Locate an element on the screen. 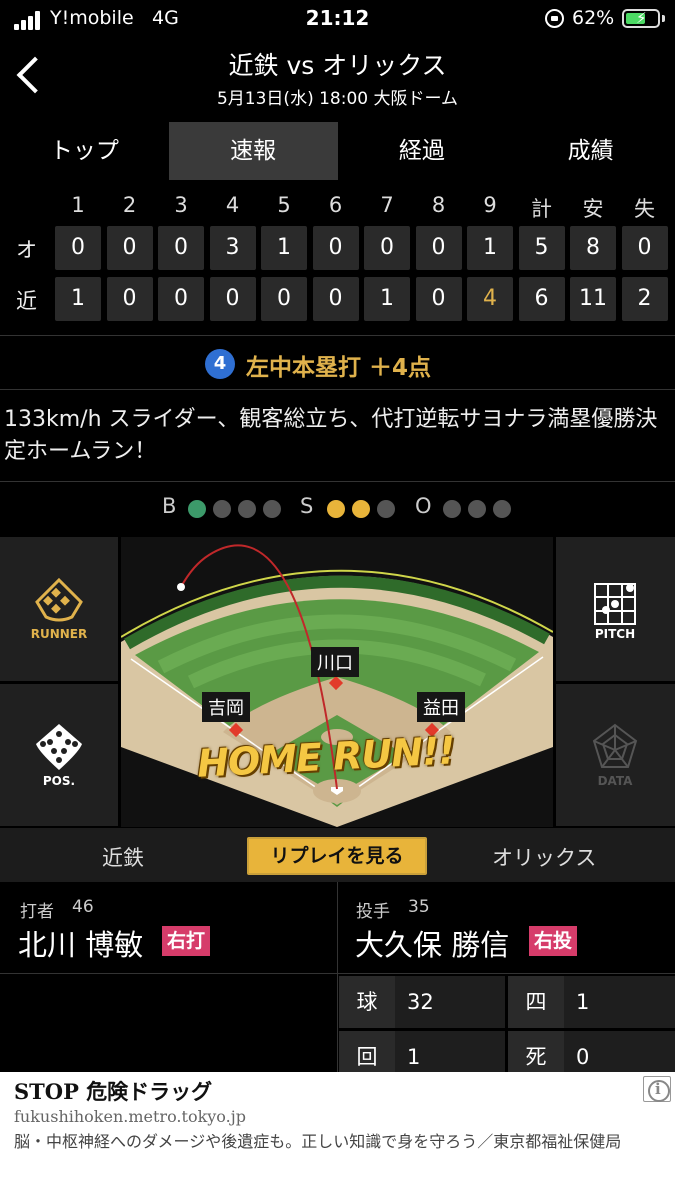 The width and height of the screenshot is (675, 1200). tab-bar: トップ 速報 経過 成績 is located at coordinates (337, 151).